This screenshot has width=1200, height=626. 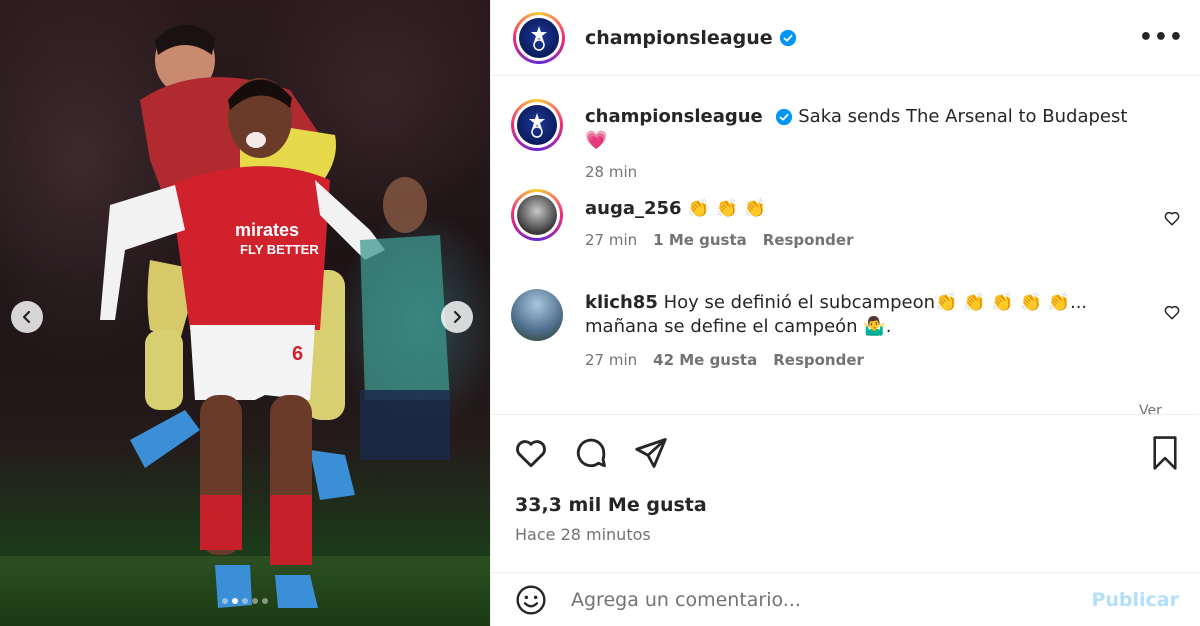 What do you see at coordinates (611, 172) in the screenshot?
I see `caption-time: 28 min` at bounding box center [611, 172].